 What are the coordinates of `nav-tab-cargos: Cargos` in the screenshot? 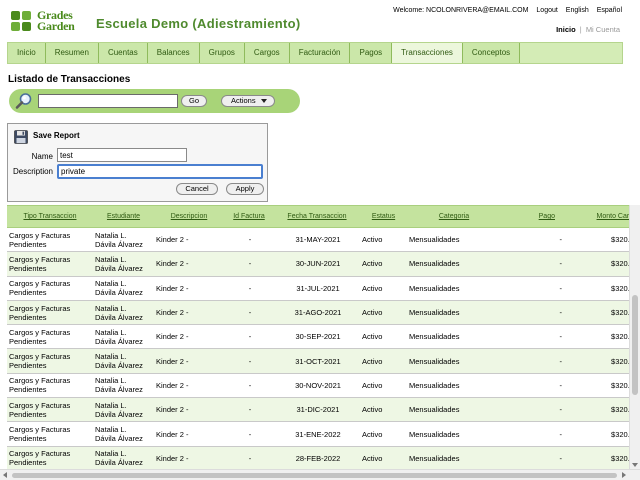 It's located at (267, 53).